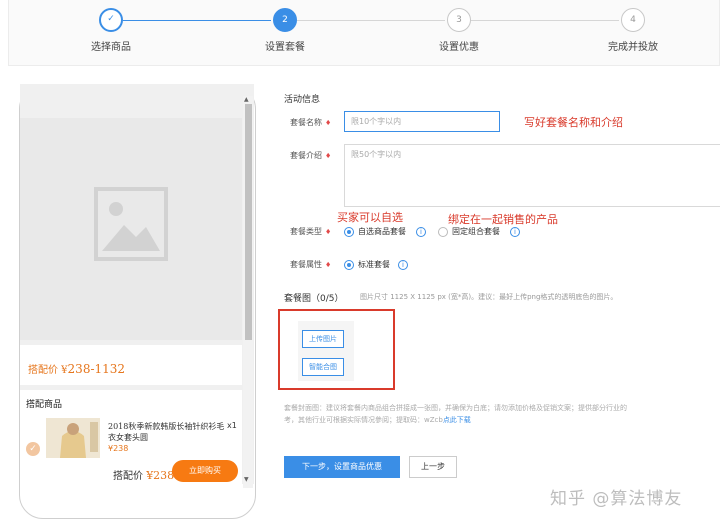  What do you see at coordinates (314, 299) in the screenshot?
I see `package-image-title: 套餐图（0/5）` at bounding box center [314, 299].